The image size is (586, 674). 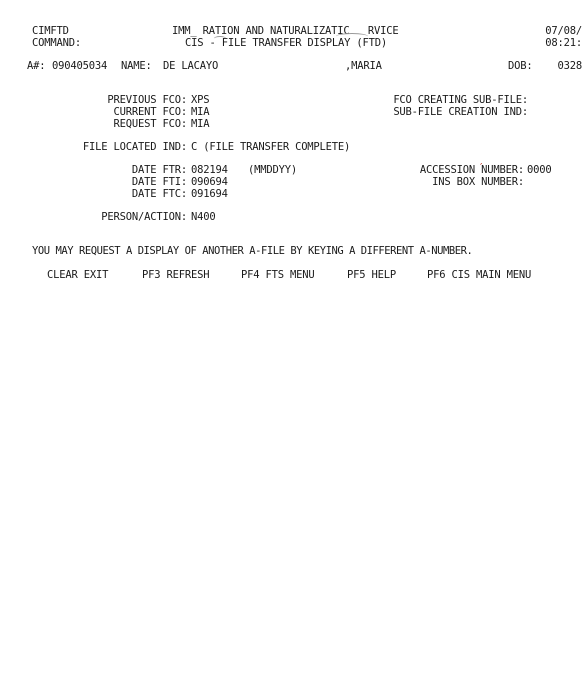 What do you see at coordinates (36, 66) in the screenshot?
I see `anum-label: A#:` at bounding box center [36, 66].